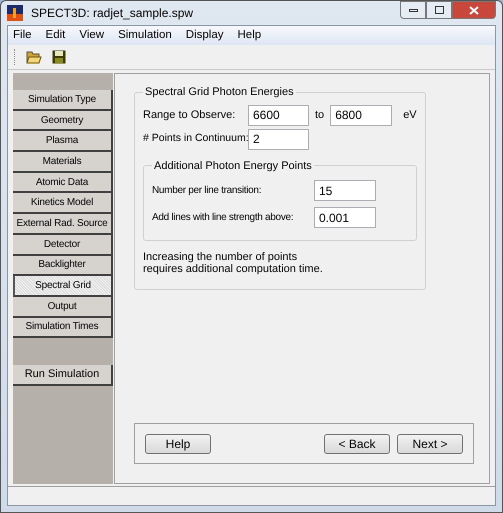 The width and height of the screenshot is (503, 513). I want to click on close-button, so click(474, 10).